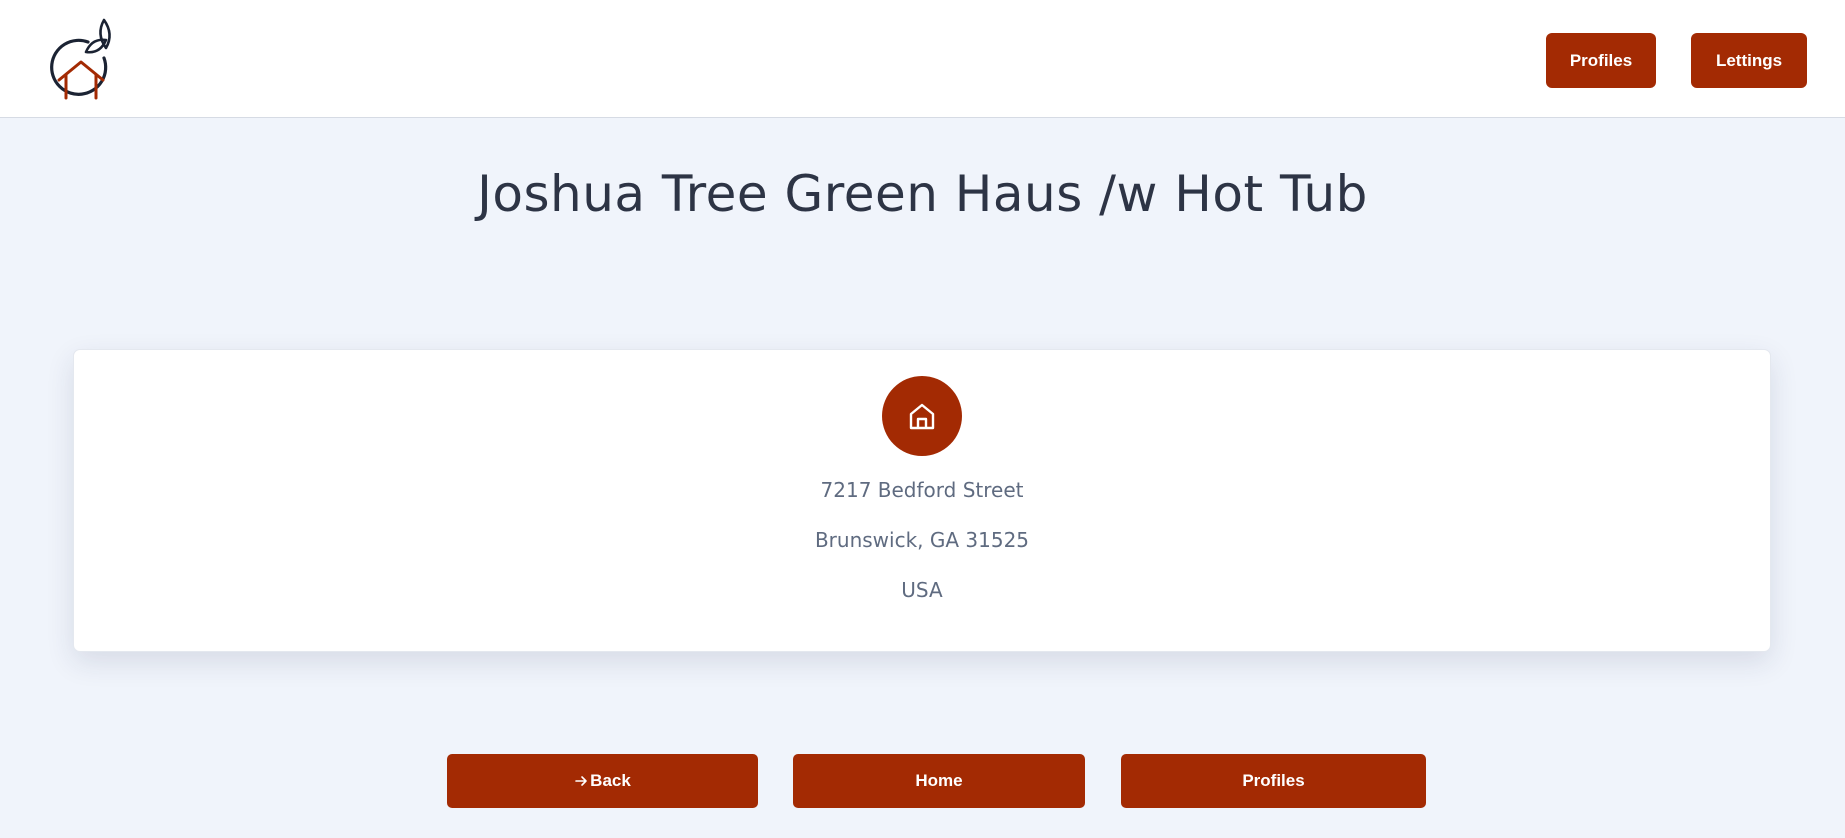 The height and width of the screenshot is (838, 1845). Describe the element at coordinates (922, 194) in the screenshot. I see `page-title: Joshua Tree Green Haus /w Hot Tub` at that location.